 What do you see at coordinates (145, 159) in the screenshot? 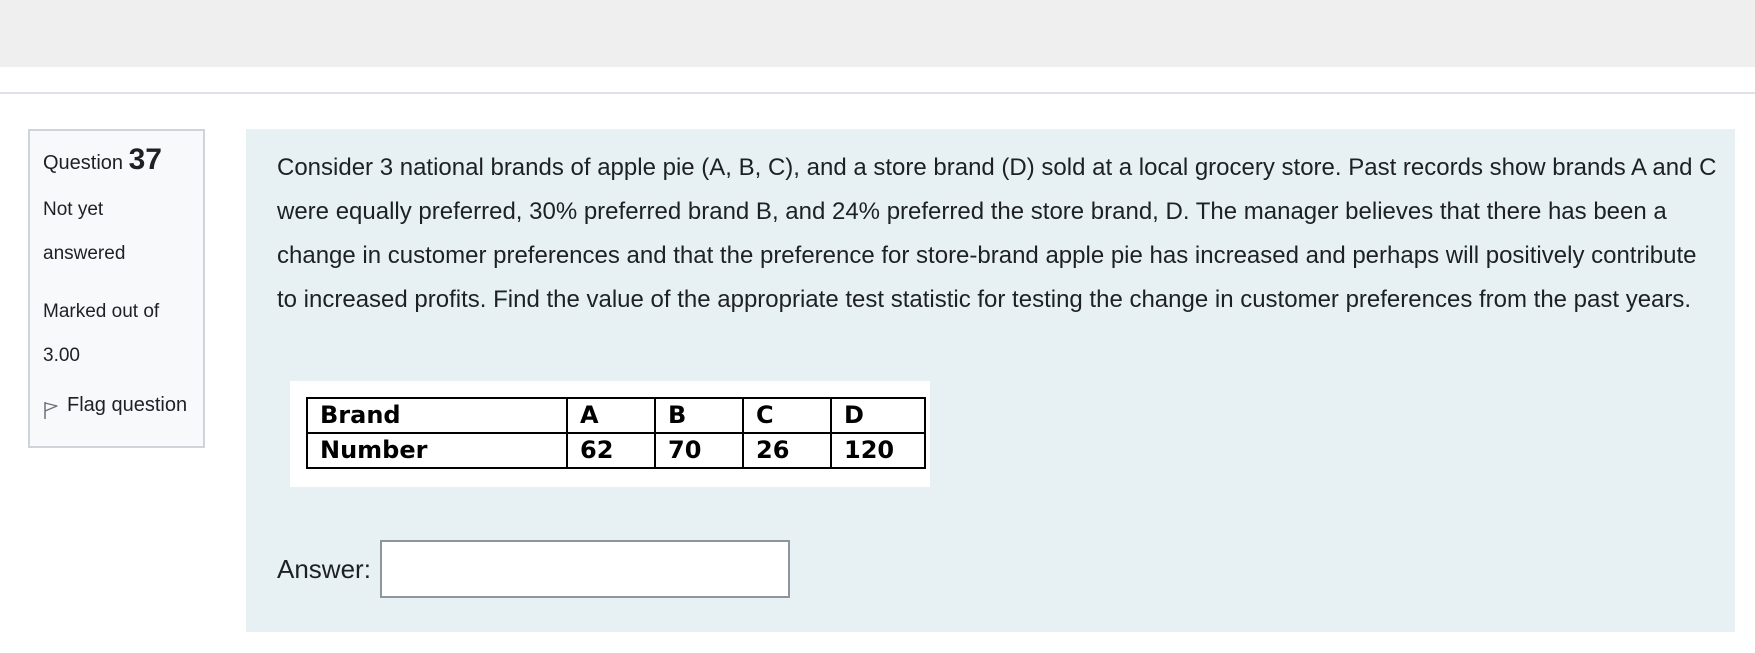
I see `question-number-value: 37` at bounding box center [145, 159].